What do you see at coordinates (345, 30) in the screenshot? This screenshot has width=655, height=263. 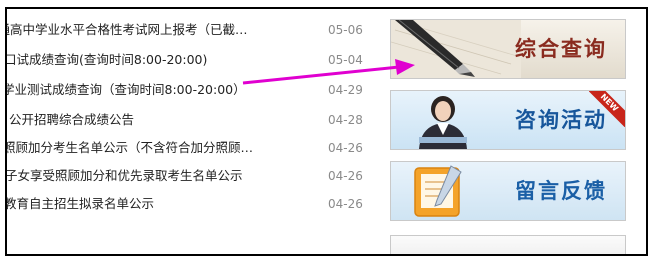 I see `news-date: 05-06` at bounding box center [345, 30].